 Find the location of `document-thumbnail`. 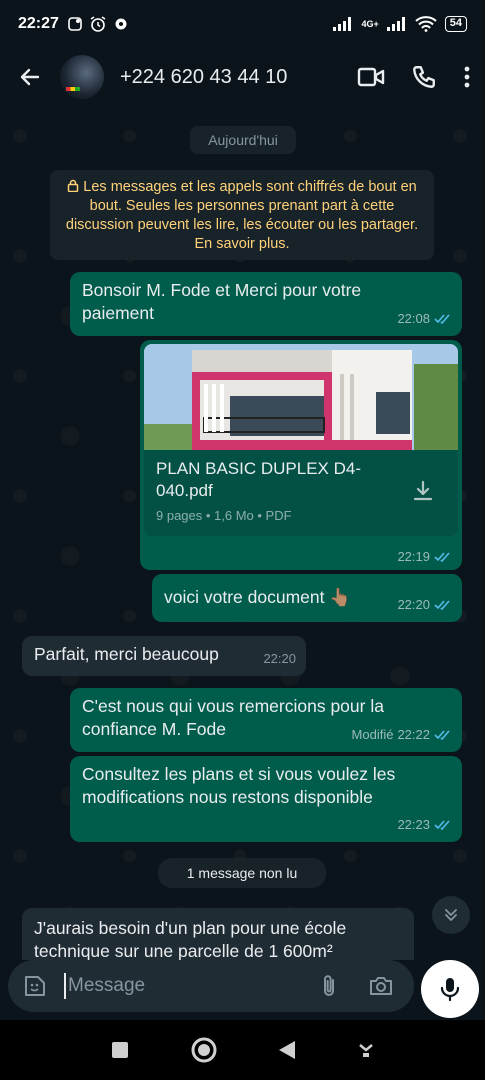

document-thumbnail is located at coordinates (301, 397).